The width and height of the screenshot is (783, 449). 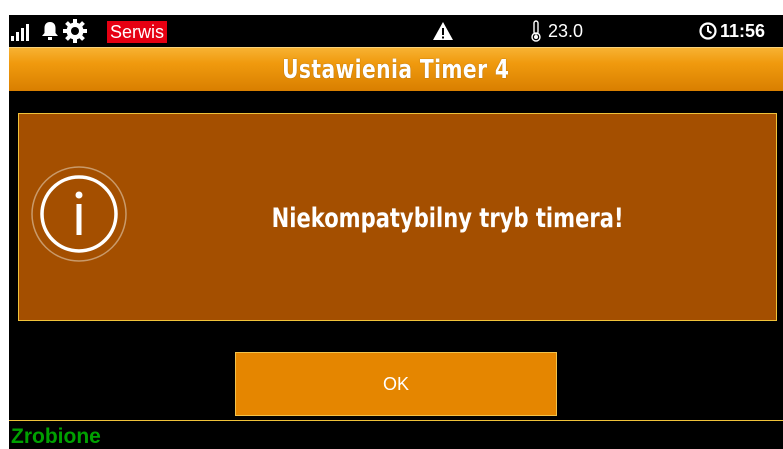 What do you see at coordinates (708, 31) in the screenshot?
I see `clock-icon` at bounding box center [708, 31].